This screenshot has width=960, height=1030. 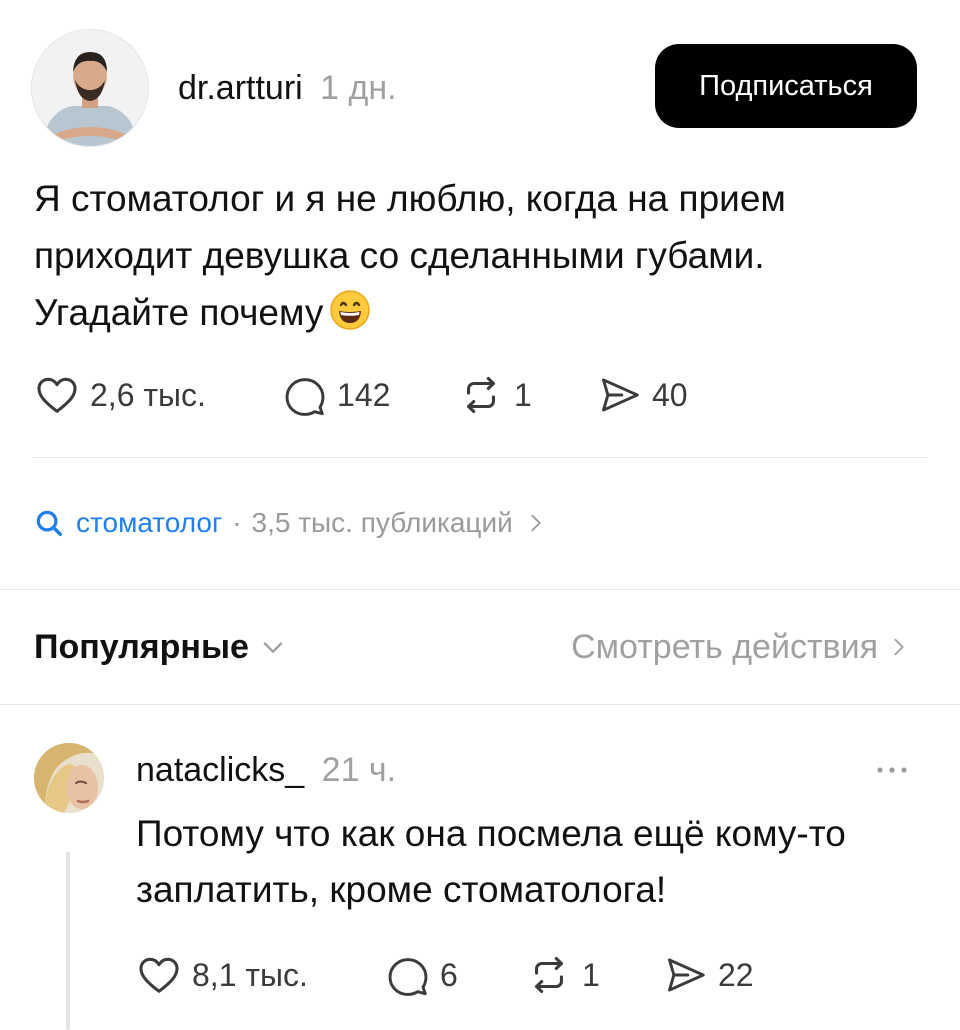 What do you see at coordinates (643, 395) in the screenshot?
I see `share-button: 40` at bounding box center [643, 395].